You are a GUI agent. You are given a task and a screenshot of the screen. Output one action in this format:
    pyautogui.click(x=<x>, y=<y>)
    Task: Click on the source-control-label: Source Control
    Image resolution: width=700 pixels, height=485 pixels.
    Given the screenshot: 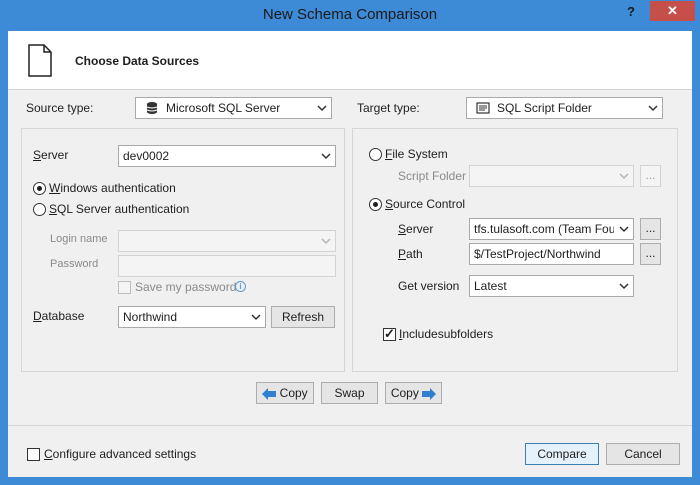 What is the action you would take?
    pyautogui.click(x=425, y=204)
    